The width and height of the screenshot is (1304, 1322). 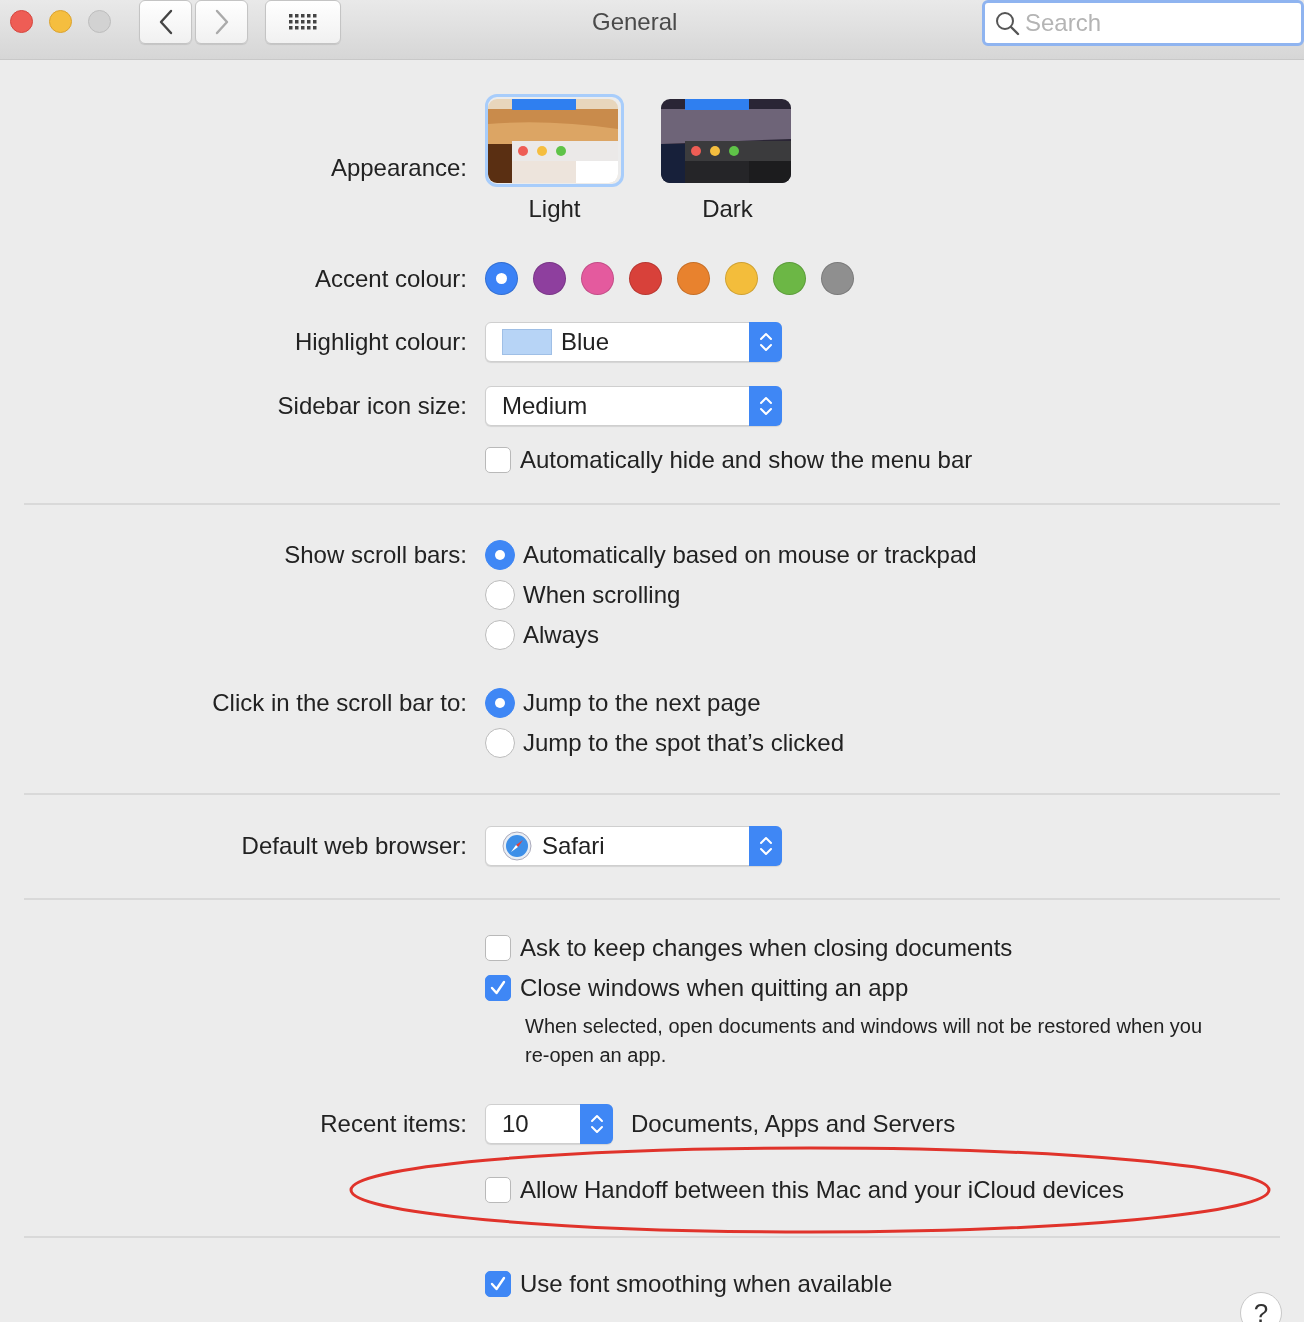 I want to click on radio-label: Automatically based on mouse or trackpad, so click(x=750, y=555).